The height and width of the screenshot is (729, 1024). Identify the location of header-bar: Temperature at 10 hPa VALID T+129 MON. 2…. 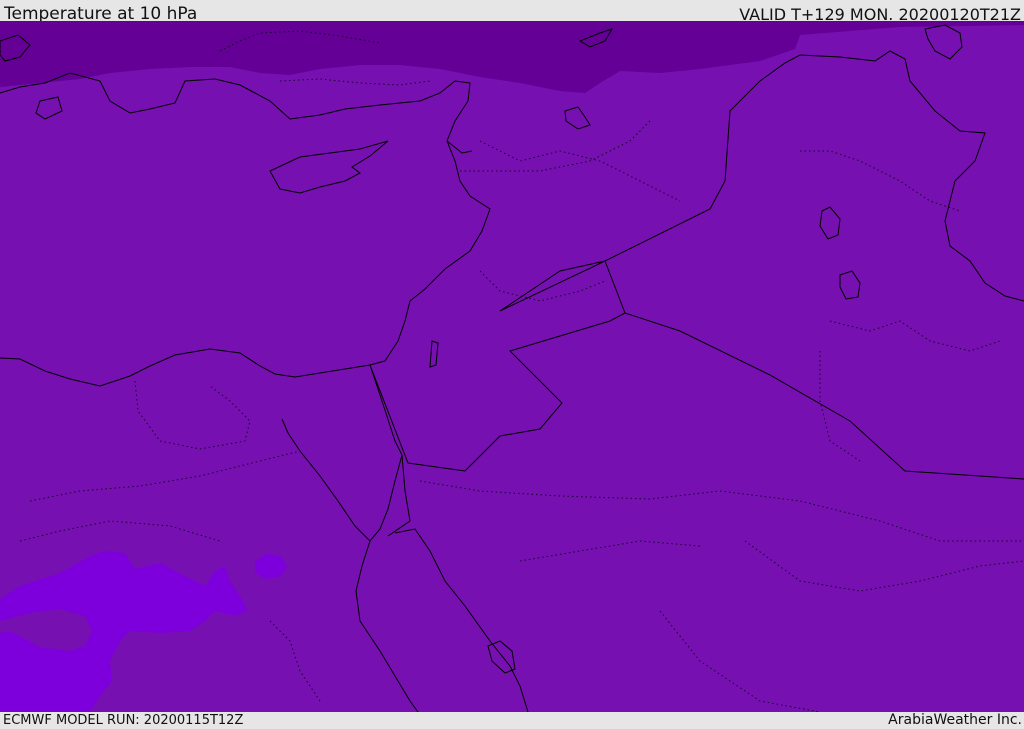
(512, 12).